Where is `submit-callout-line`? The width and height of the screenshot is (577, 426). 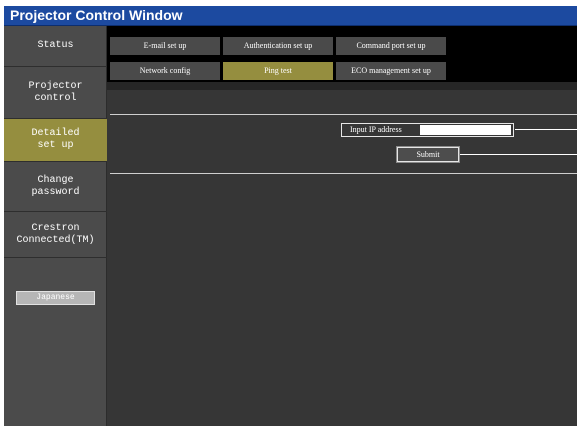
submit-callout-line is located at coordinates (518, 154).